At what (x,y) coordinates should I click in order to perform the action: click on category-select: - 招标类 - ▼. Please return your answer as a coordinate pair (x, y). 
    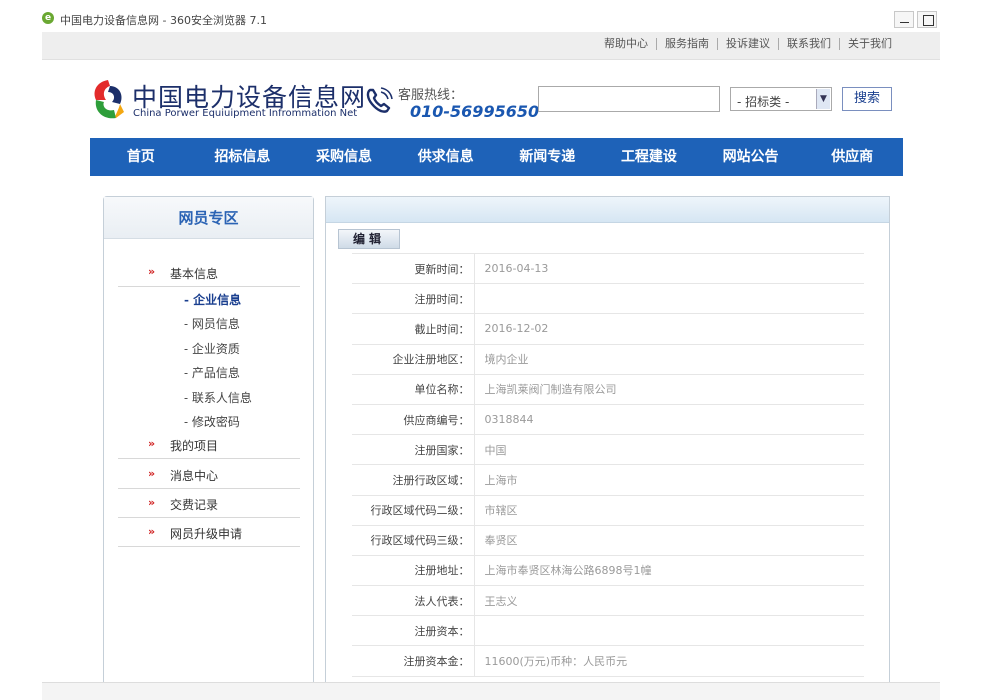
    Looking at the image, I should click on (781, 99).